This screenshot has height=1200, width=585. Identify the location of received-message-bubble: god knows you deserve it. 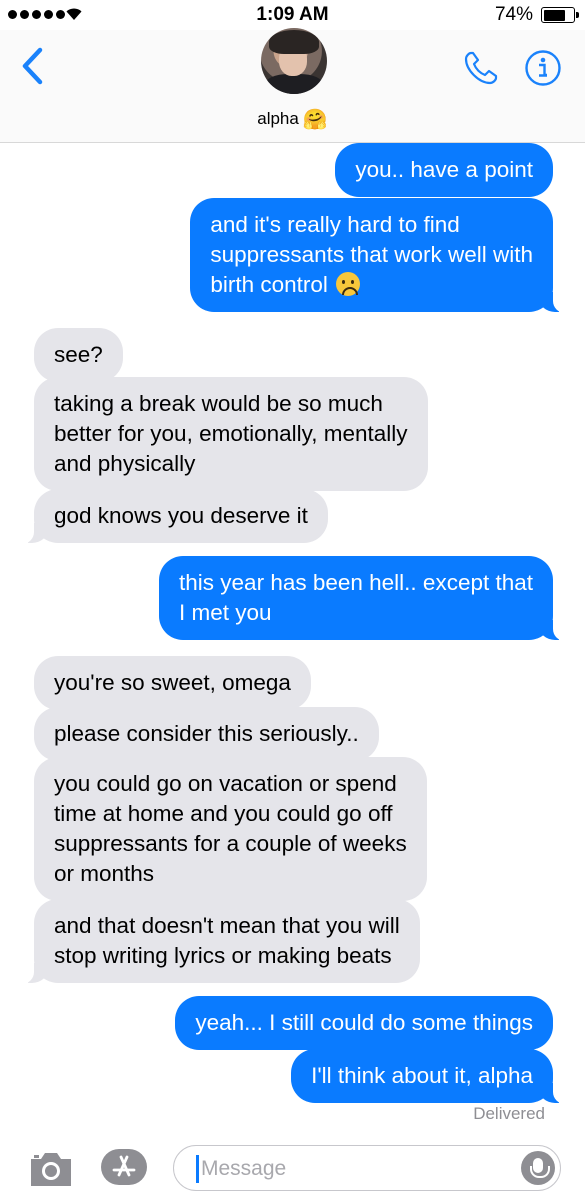
(171, 516).